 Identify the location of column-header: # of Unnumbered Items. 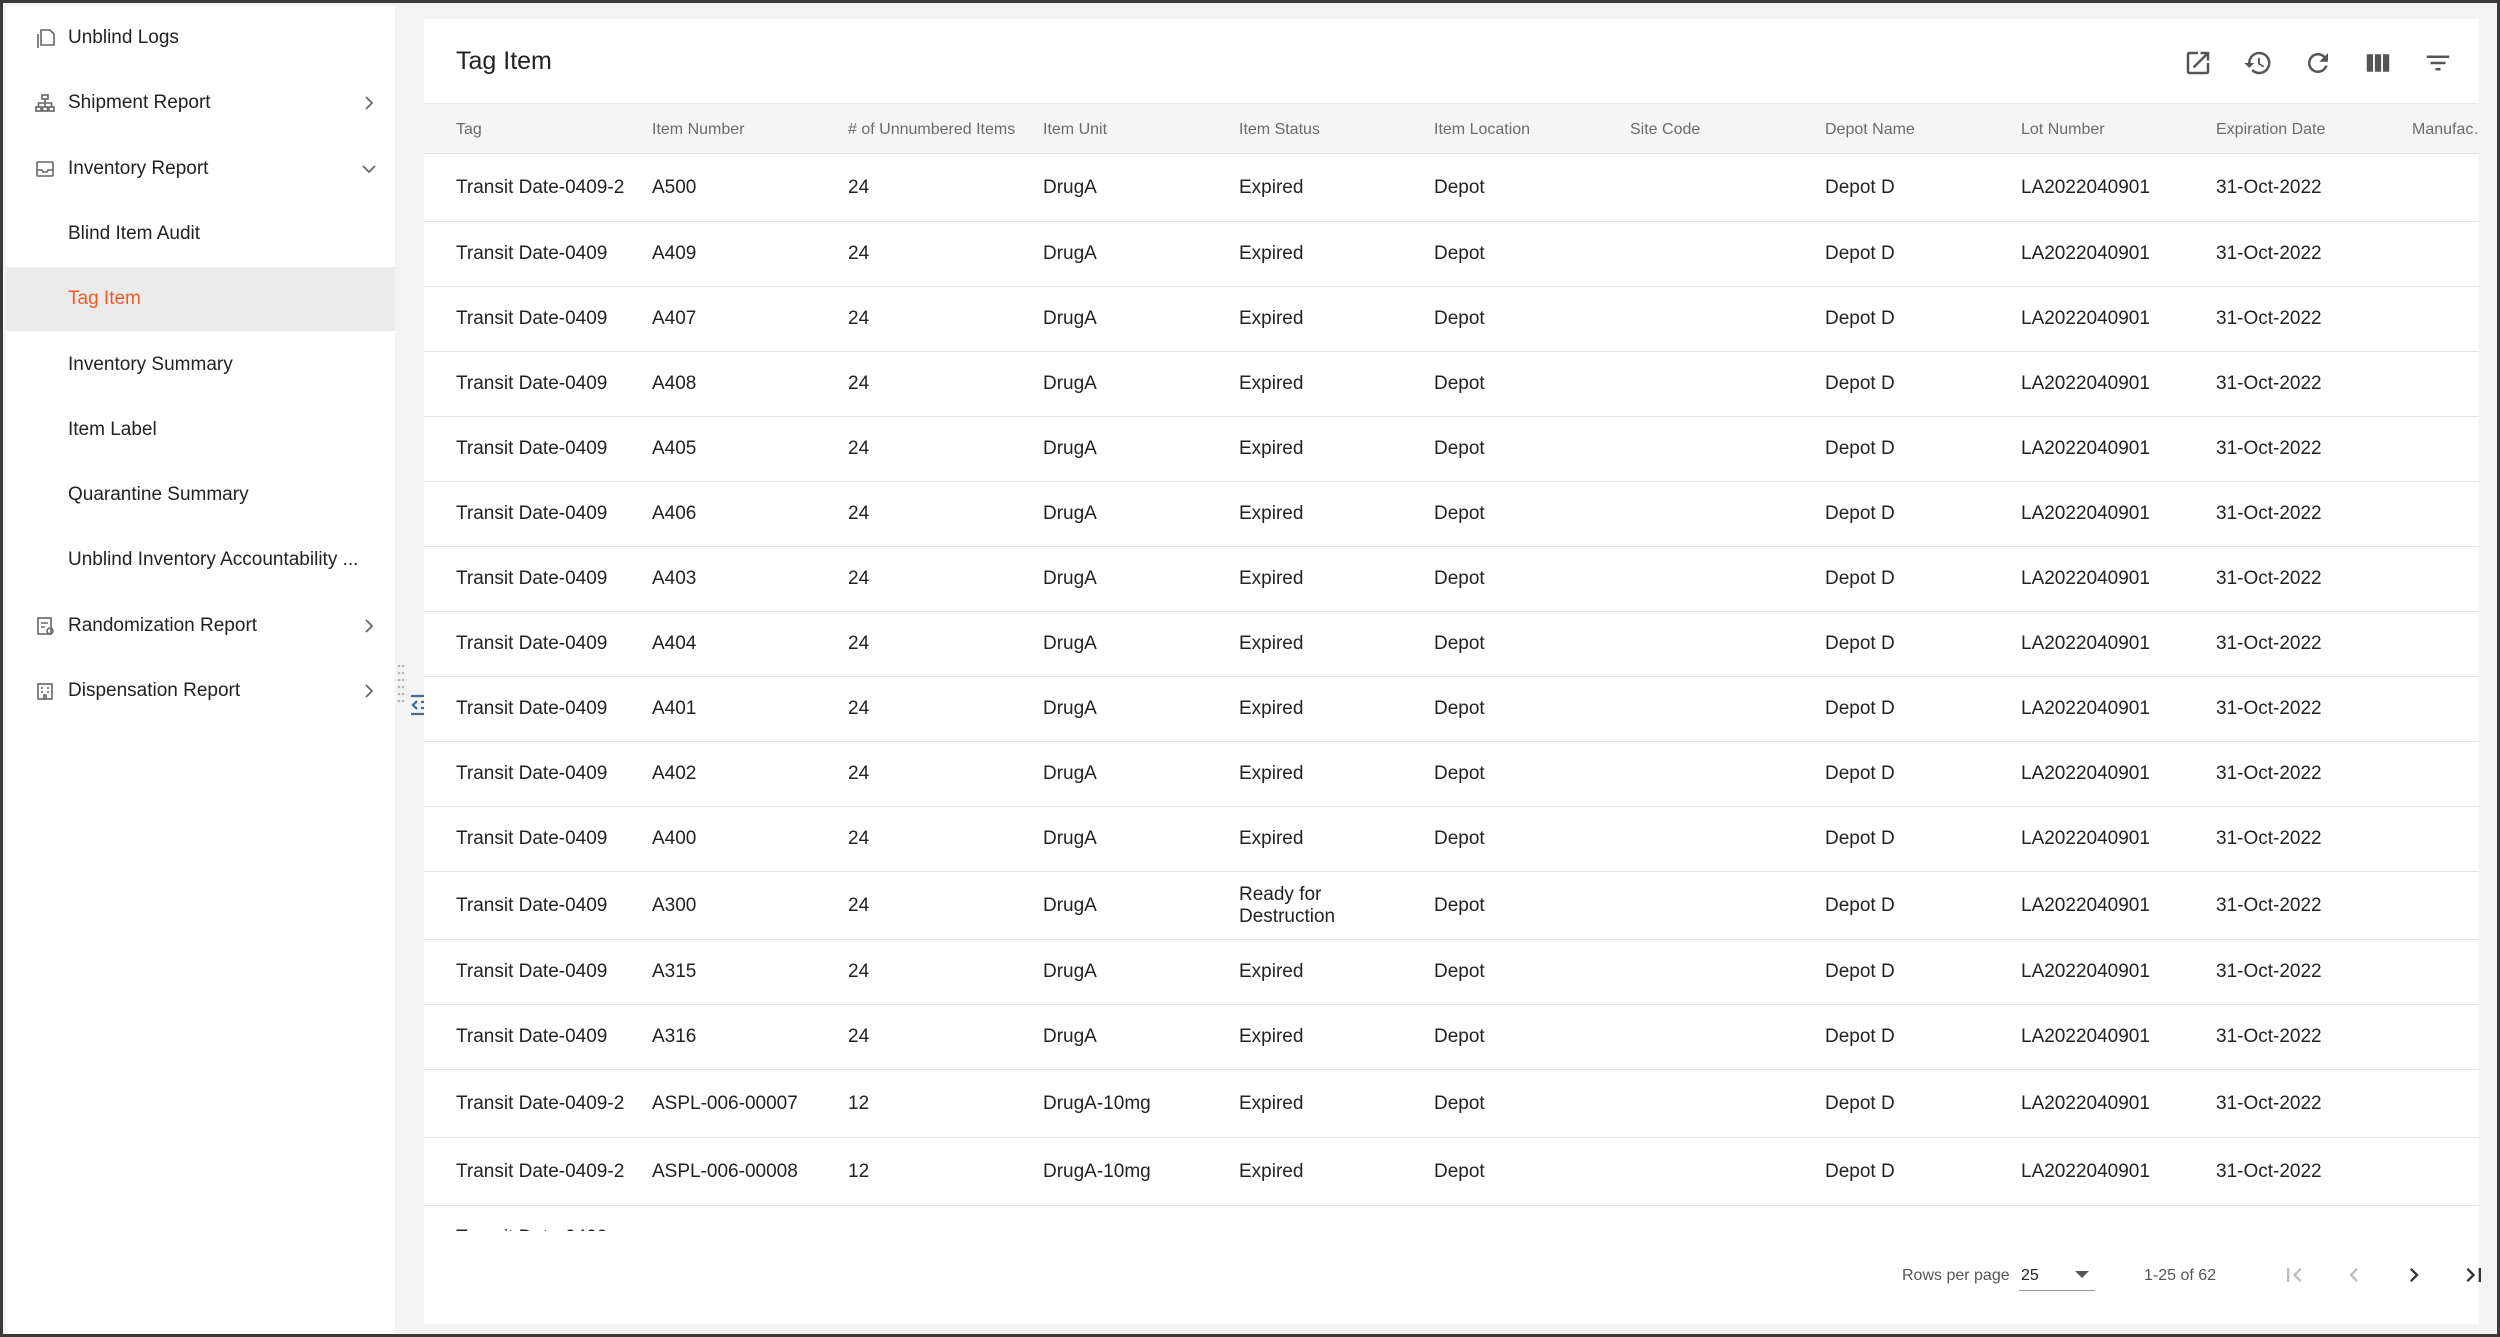
(938, 129).